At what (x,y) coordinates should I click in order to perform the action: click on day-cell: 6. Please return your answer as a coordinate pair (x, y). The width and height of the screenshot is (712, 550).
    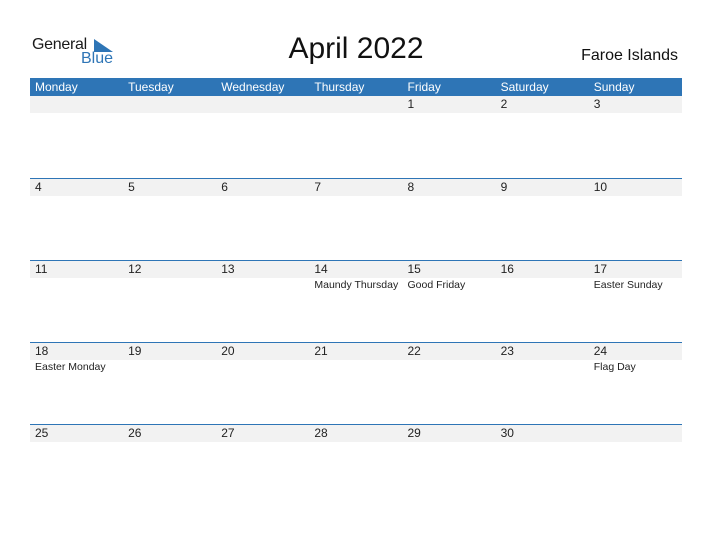
    Looking at the image, I should click on (262, 187).